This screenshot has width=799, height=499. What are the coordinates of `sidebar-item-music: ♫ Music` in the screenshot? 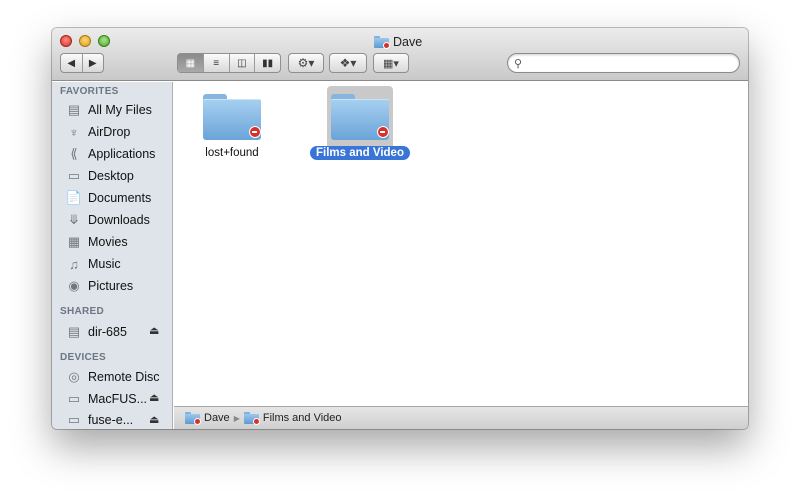 It's located at (93, 264).